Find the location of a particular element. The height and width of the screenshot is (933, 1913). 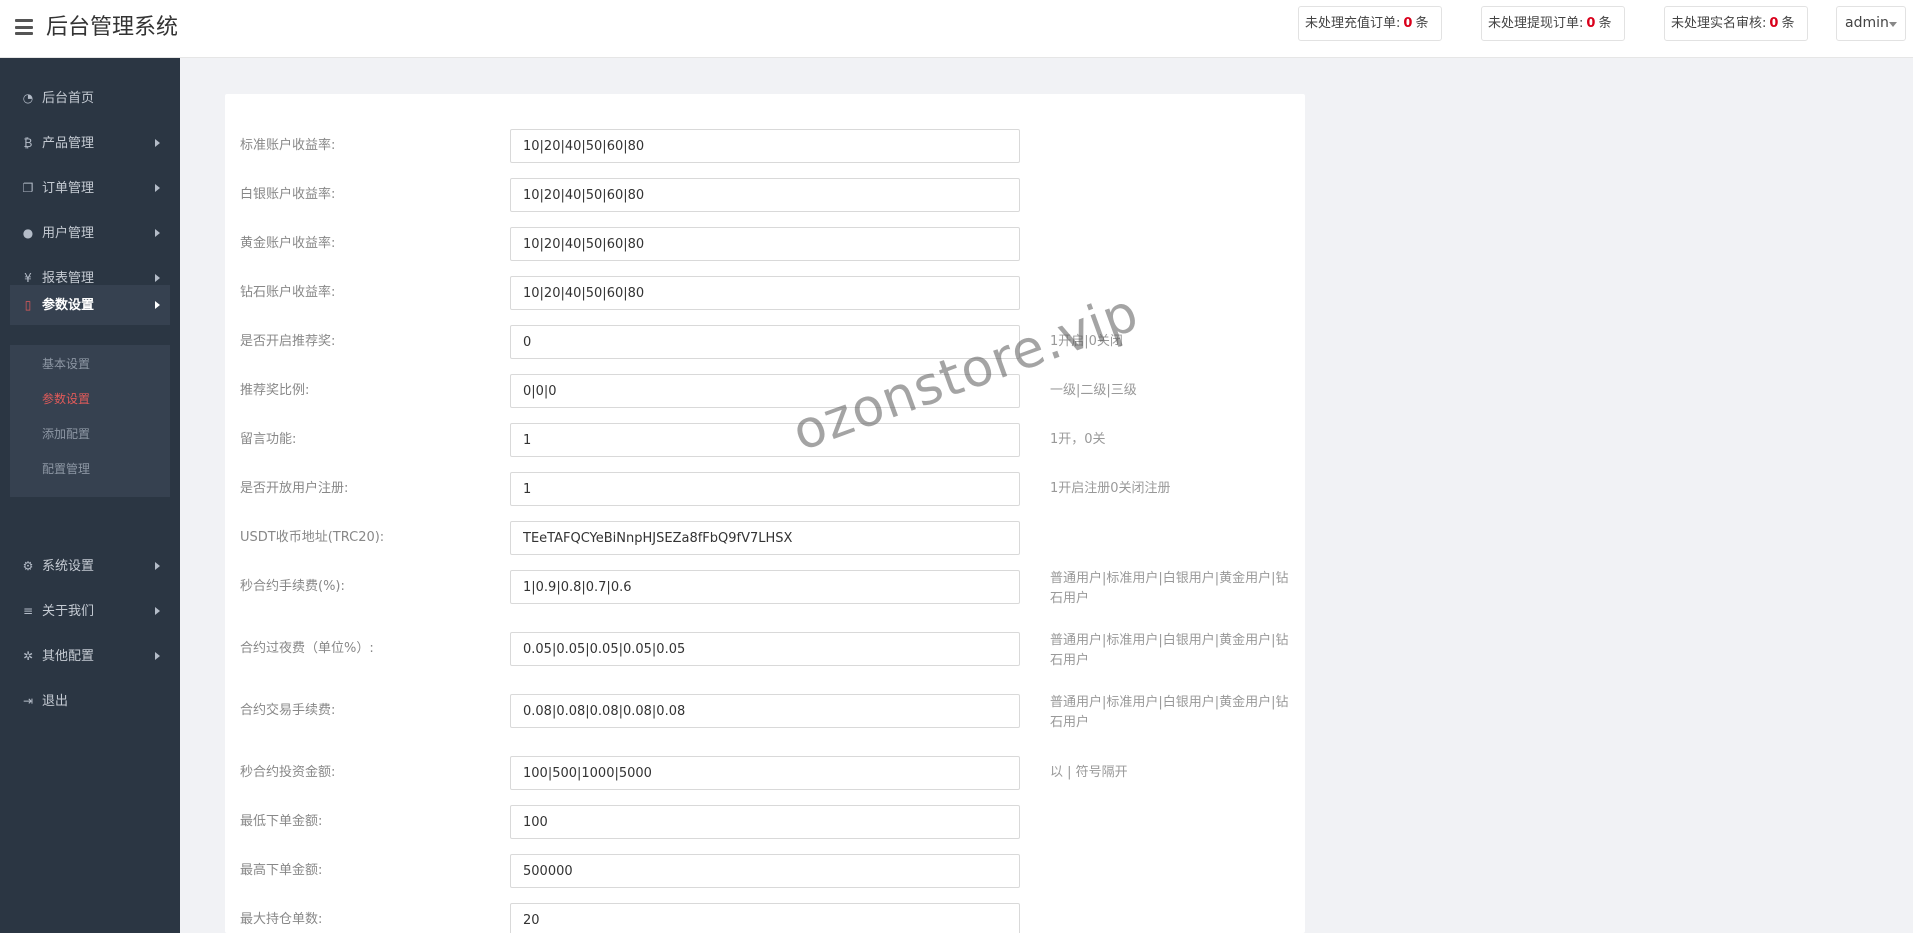

sidebar-item-users: ● 用户管理 is located at coordinates (90, 233).